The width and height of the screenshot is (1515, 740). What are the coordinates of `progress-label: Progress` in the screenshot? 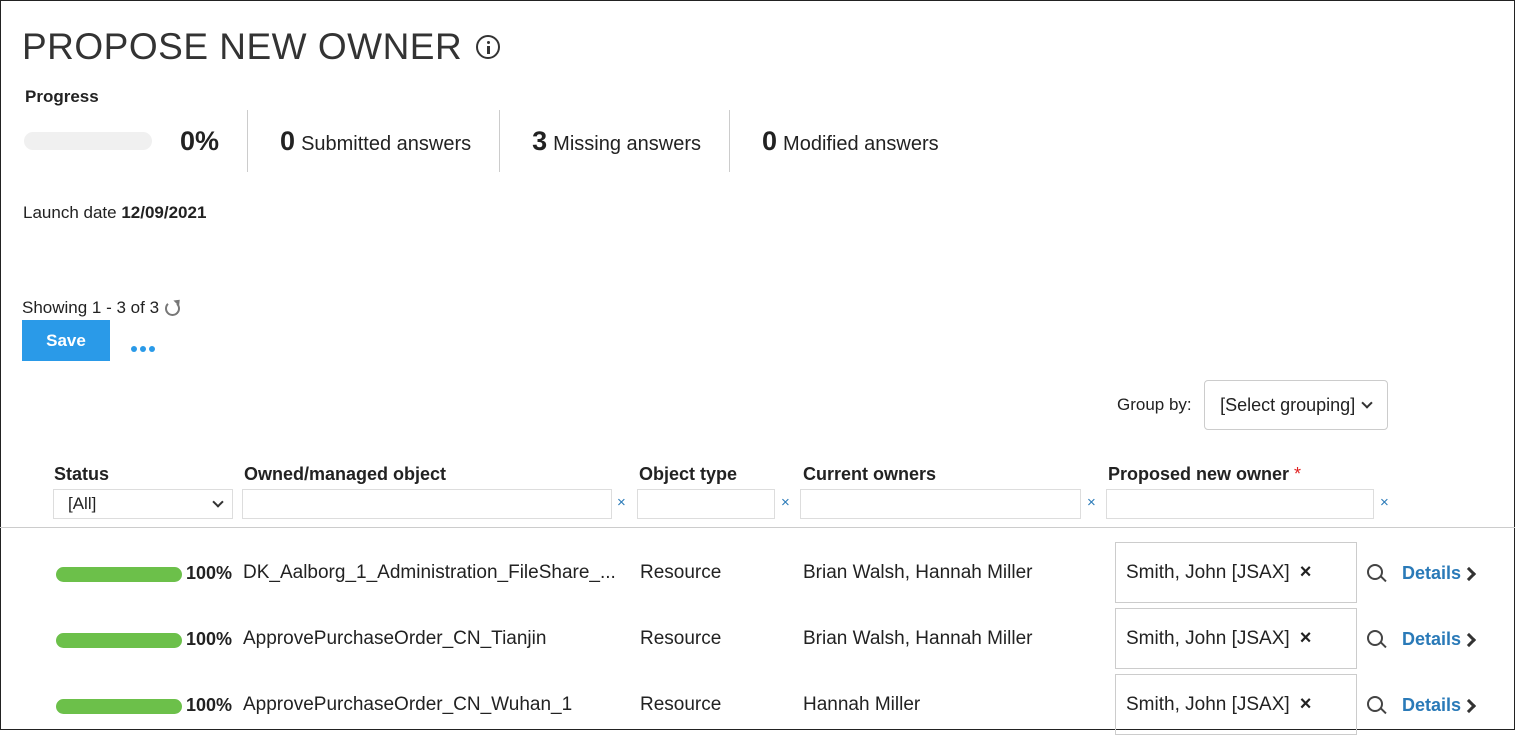 It's located at (62, 96).